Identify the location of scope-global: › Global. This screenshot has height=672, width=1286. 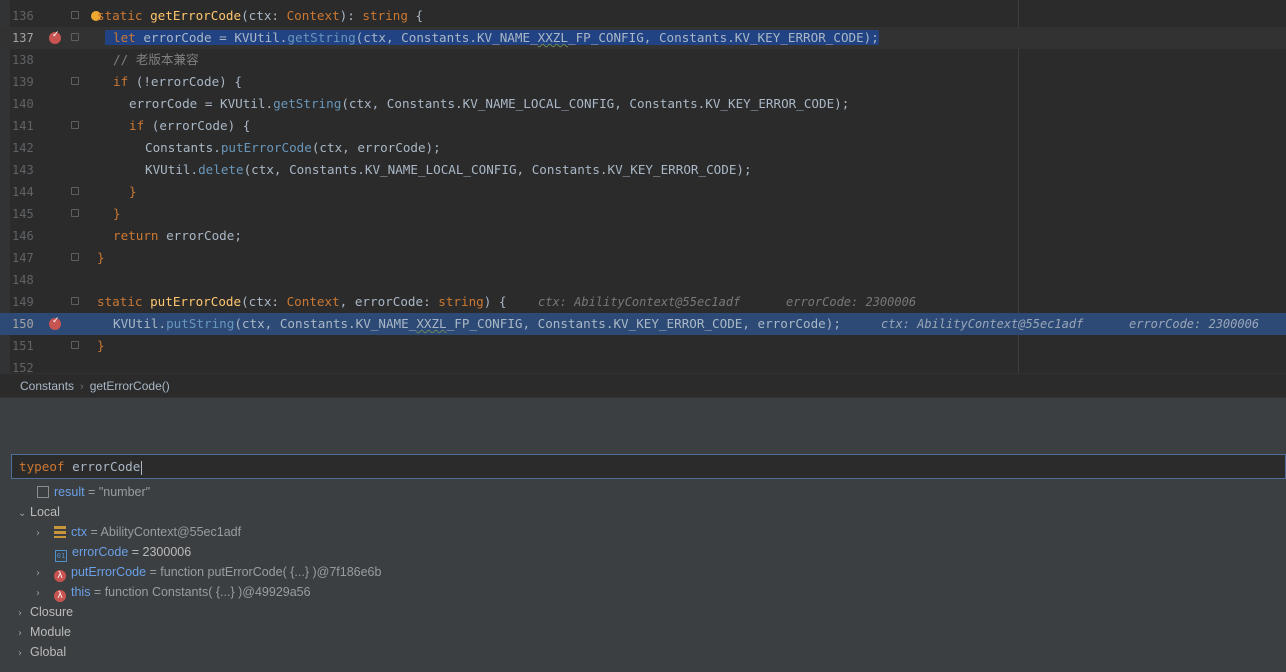
(42, 652).